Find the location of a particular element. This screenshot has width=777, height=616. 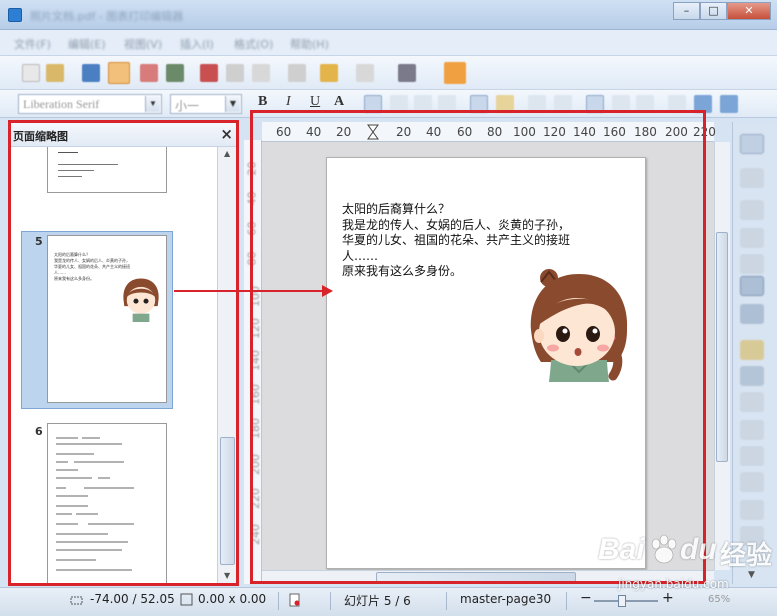

menu-file: 文件(F) is located at coordinates (32, 44).